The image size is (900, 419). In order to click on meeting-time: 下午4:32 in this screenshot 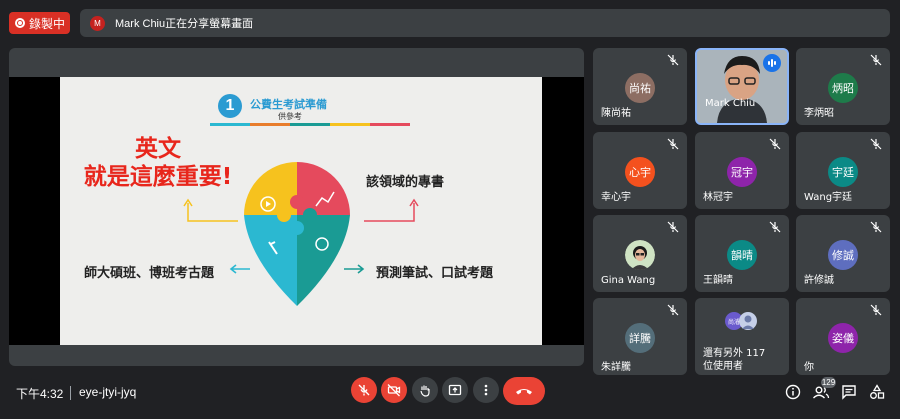, I will do `click(40, 394)`.